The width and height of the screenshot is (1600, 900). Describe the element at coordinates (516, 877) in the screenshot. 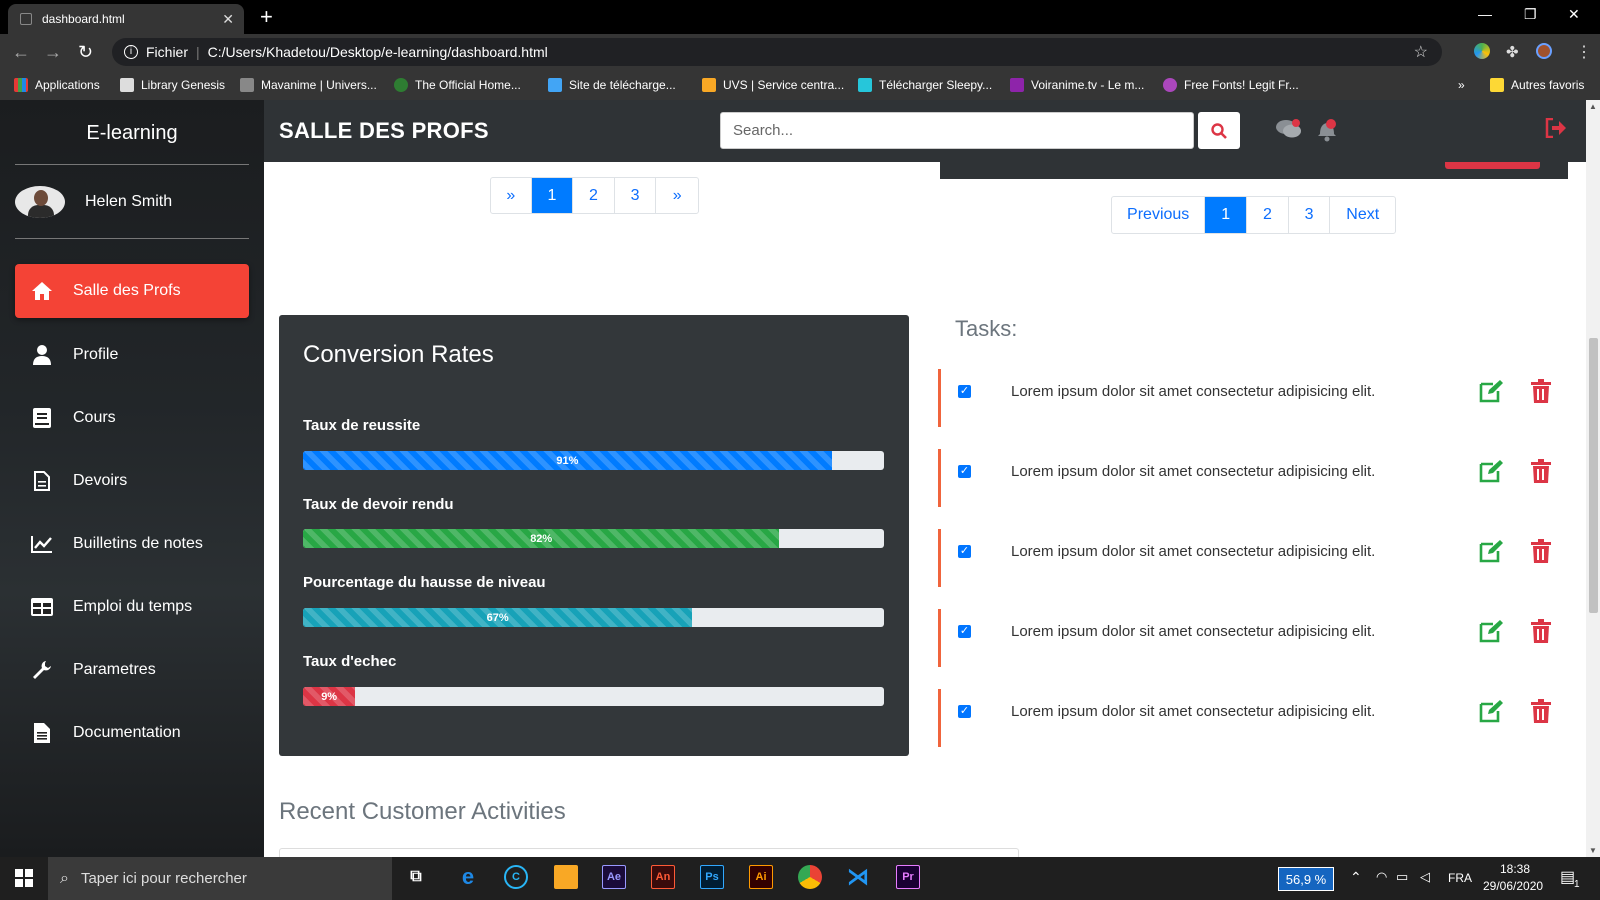

I see `cortana-icon: C` at that location.